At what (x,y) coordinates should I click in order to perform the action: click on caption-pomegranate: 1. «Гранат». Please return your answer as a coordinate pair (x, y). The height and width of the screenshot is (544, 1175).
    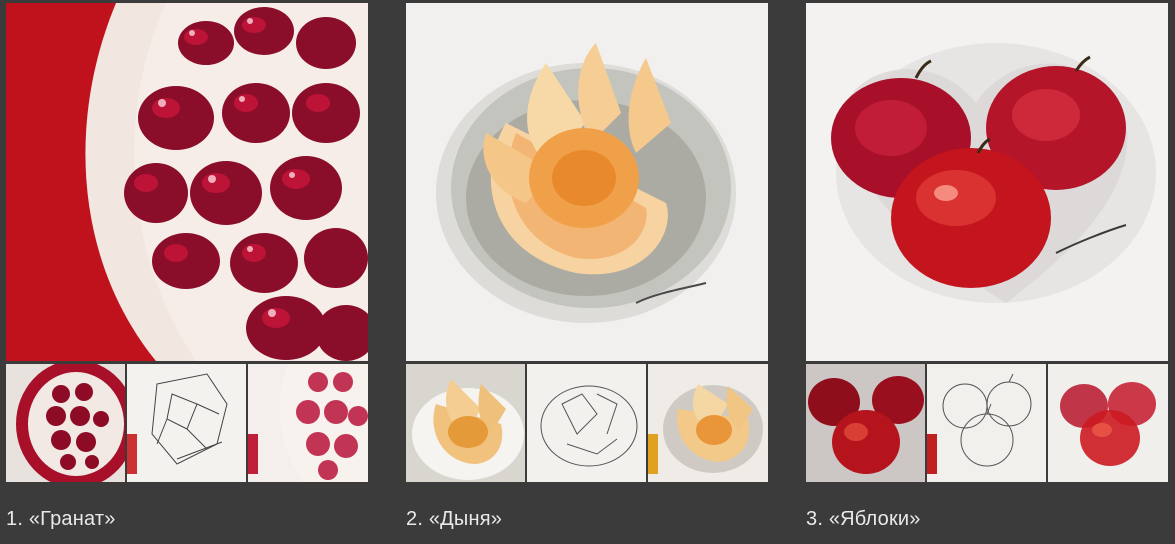
    Looking at the image, I should click on (61, 519).